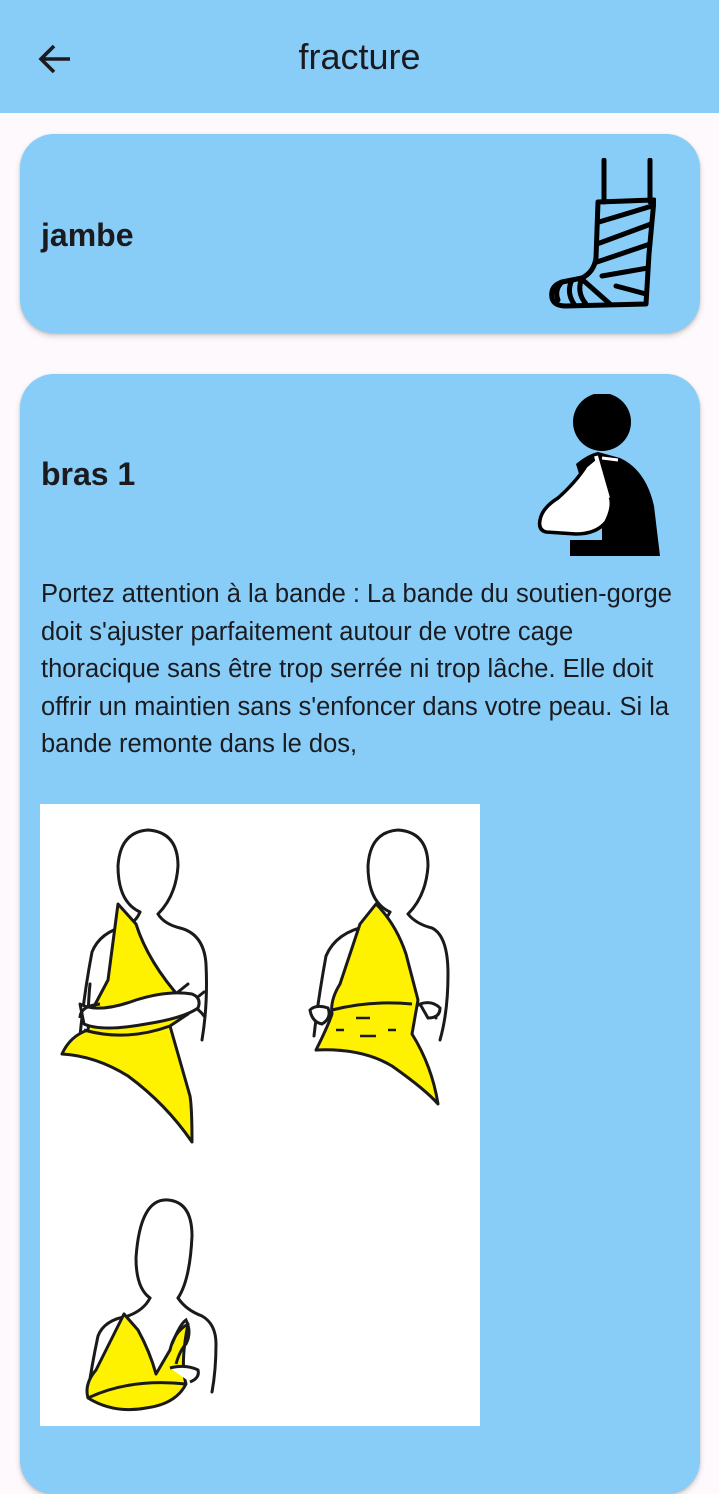 Image resolution: width=719 pixels, height=1494 pixels. I want to click on card-title: jambe, so click(87, 235).